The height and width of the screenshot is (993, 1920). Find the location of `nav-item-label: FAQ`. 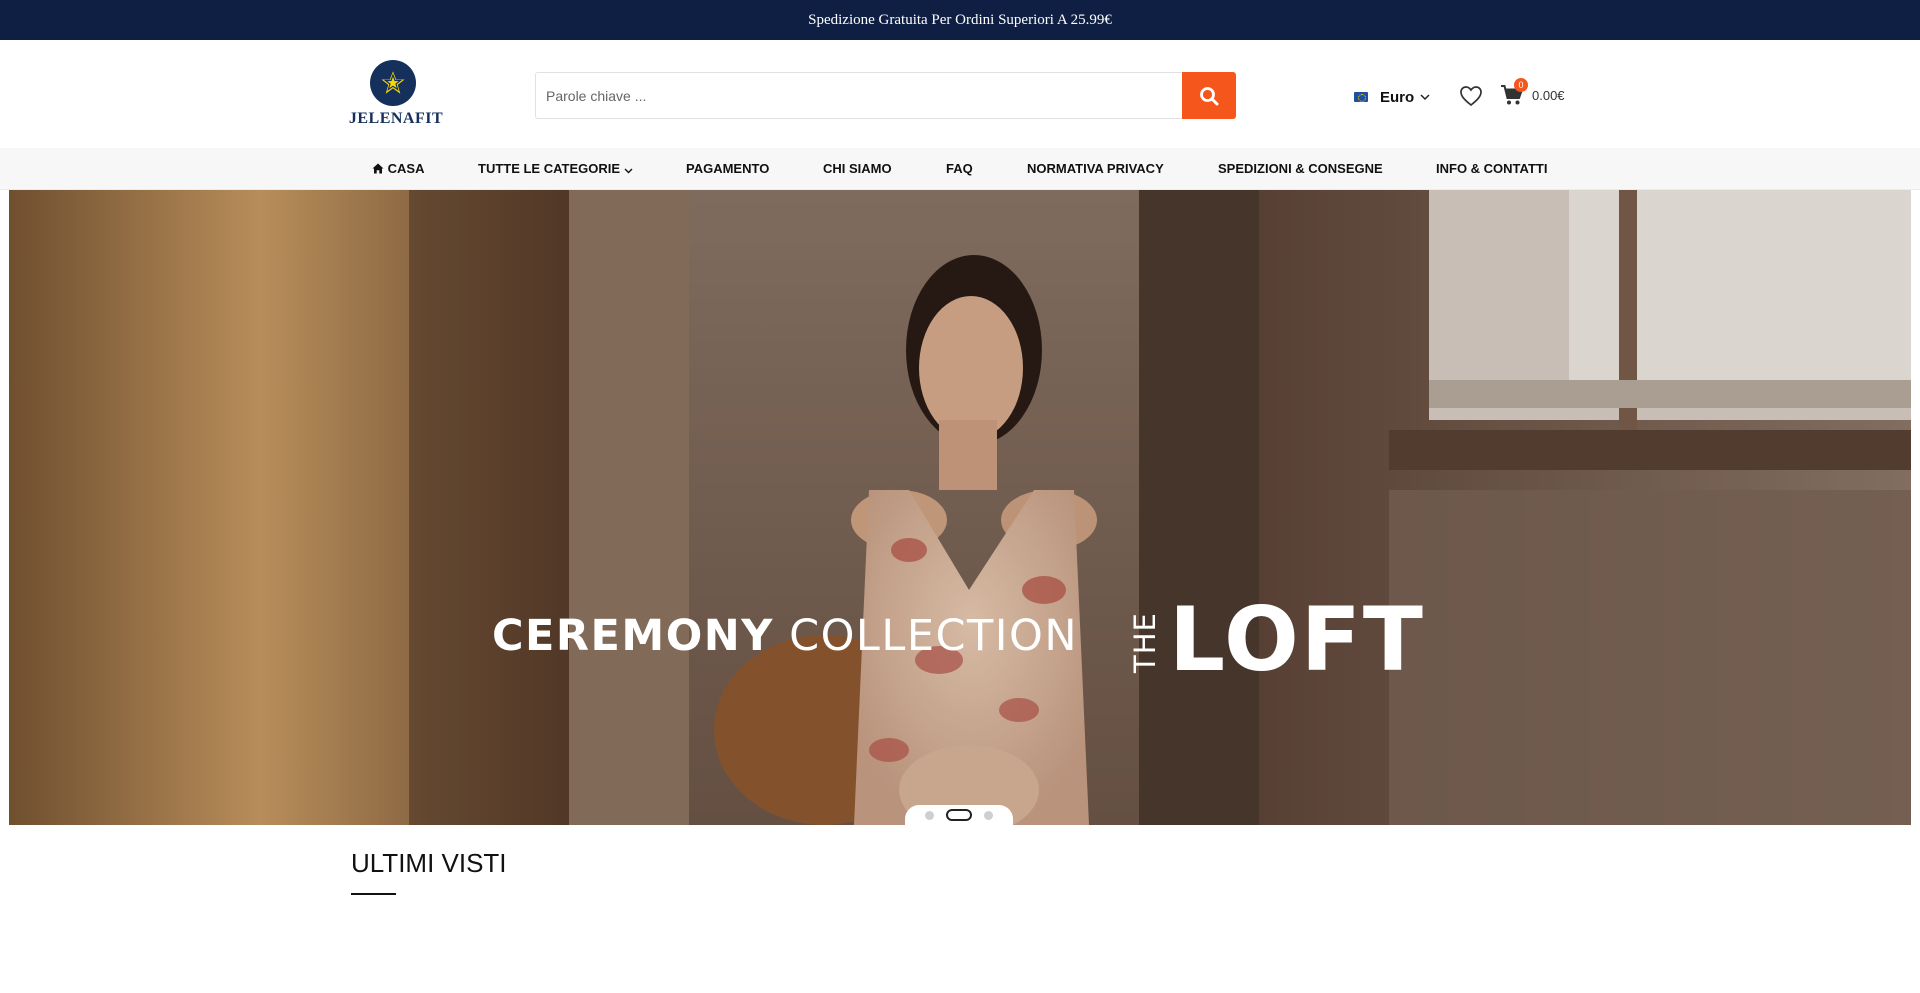

nav-item-label: FAQ is located at coordinates (959, 168).